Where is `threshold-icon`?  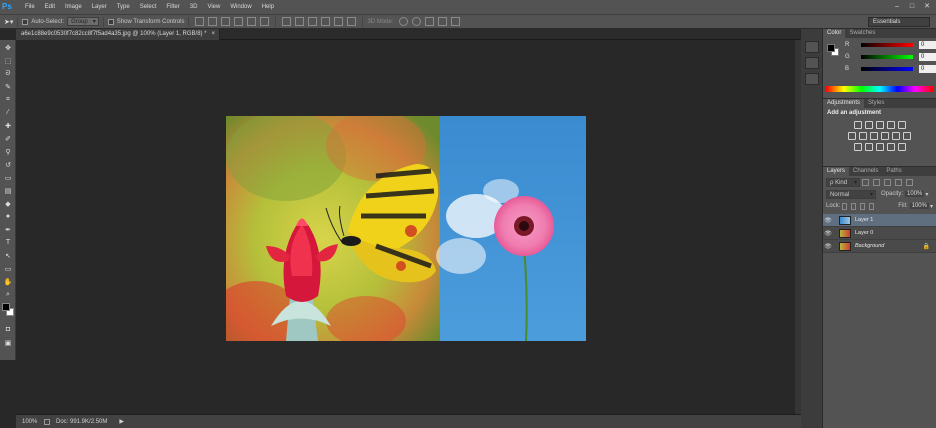 threshold-icon is located at coordinates (879, 147).